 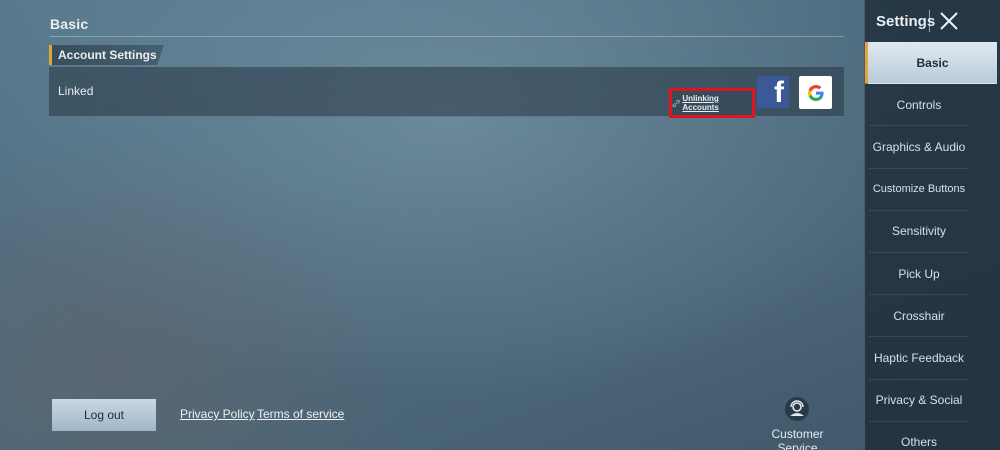 I want to click on unlink-accounts-button: Unlinking Accounts, so click(x=712, y=103).